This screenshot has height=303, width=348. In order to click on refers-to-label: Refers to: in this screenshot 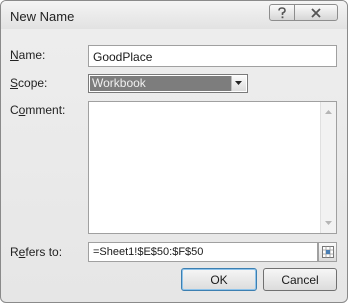, I will do `click(36, 252)`.